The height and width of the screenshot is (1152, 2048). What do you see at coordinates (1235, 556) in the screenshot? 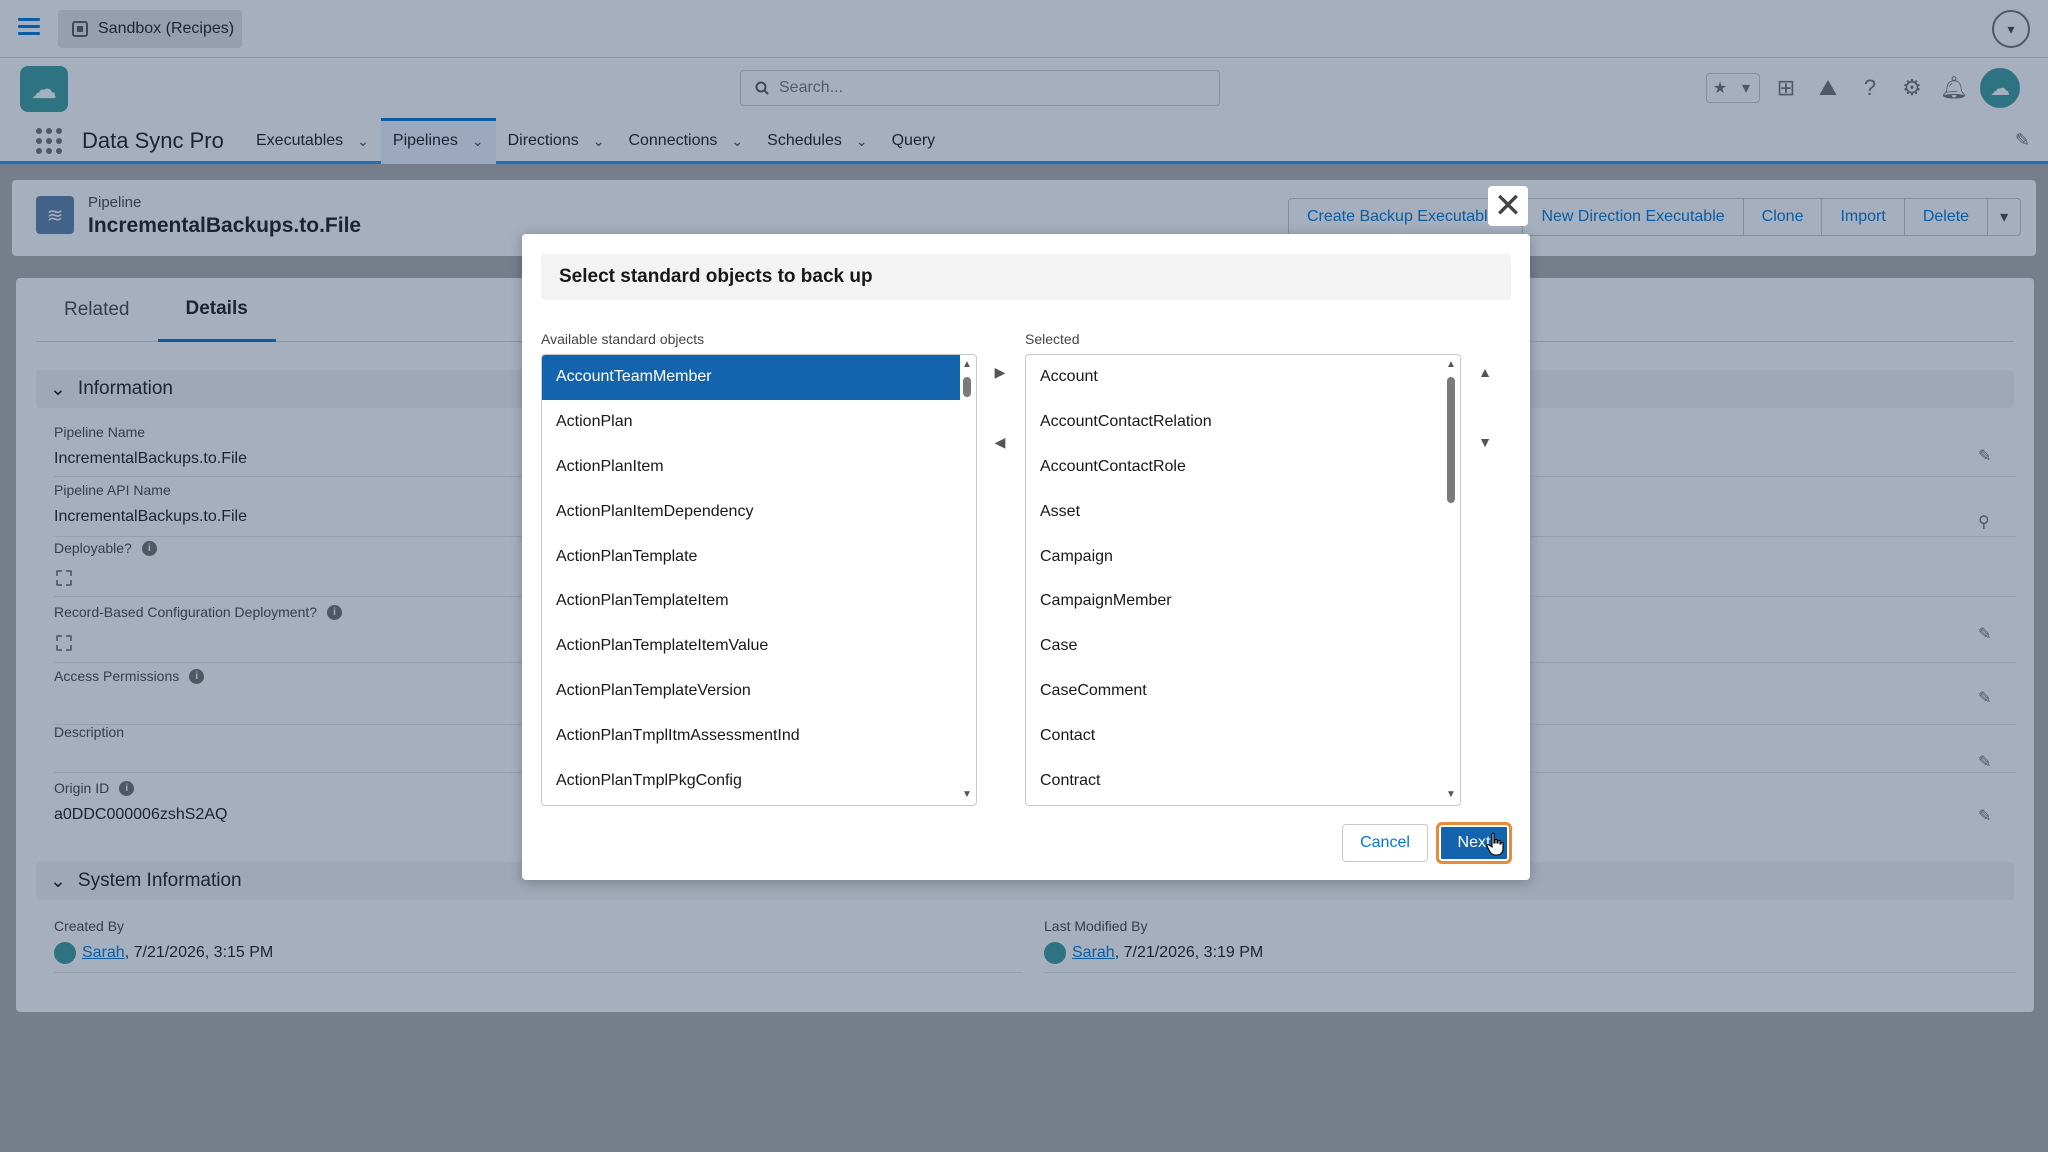
I see `list-item: Campaign` at bounding box center [1235, 556].